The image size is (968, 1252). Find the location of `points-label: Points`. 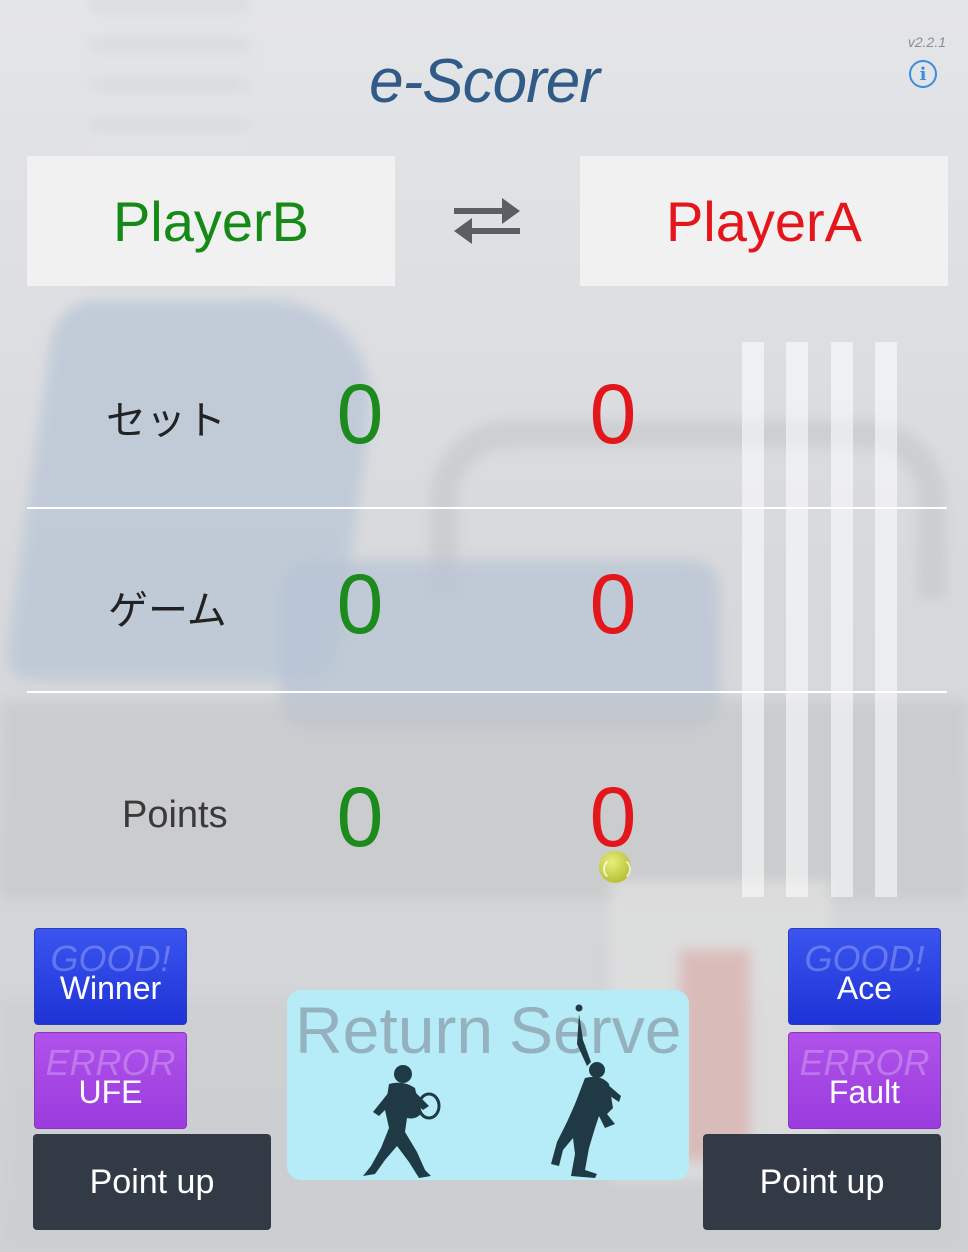

points-label: Points is located at coordinates (175, 815).